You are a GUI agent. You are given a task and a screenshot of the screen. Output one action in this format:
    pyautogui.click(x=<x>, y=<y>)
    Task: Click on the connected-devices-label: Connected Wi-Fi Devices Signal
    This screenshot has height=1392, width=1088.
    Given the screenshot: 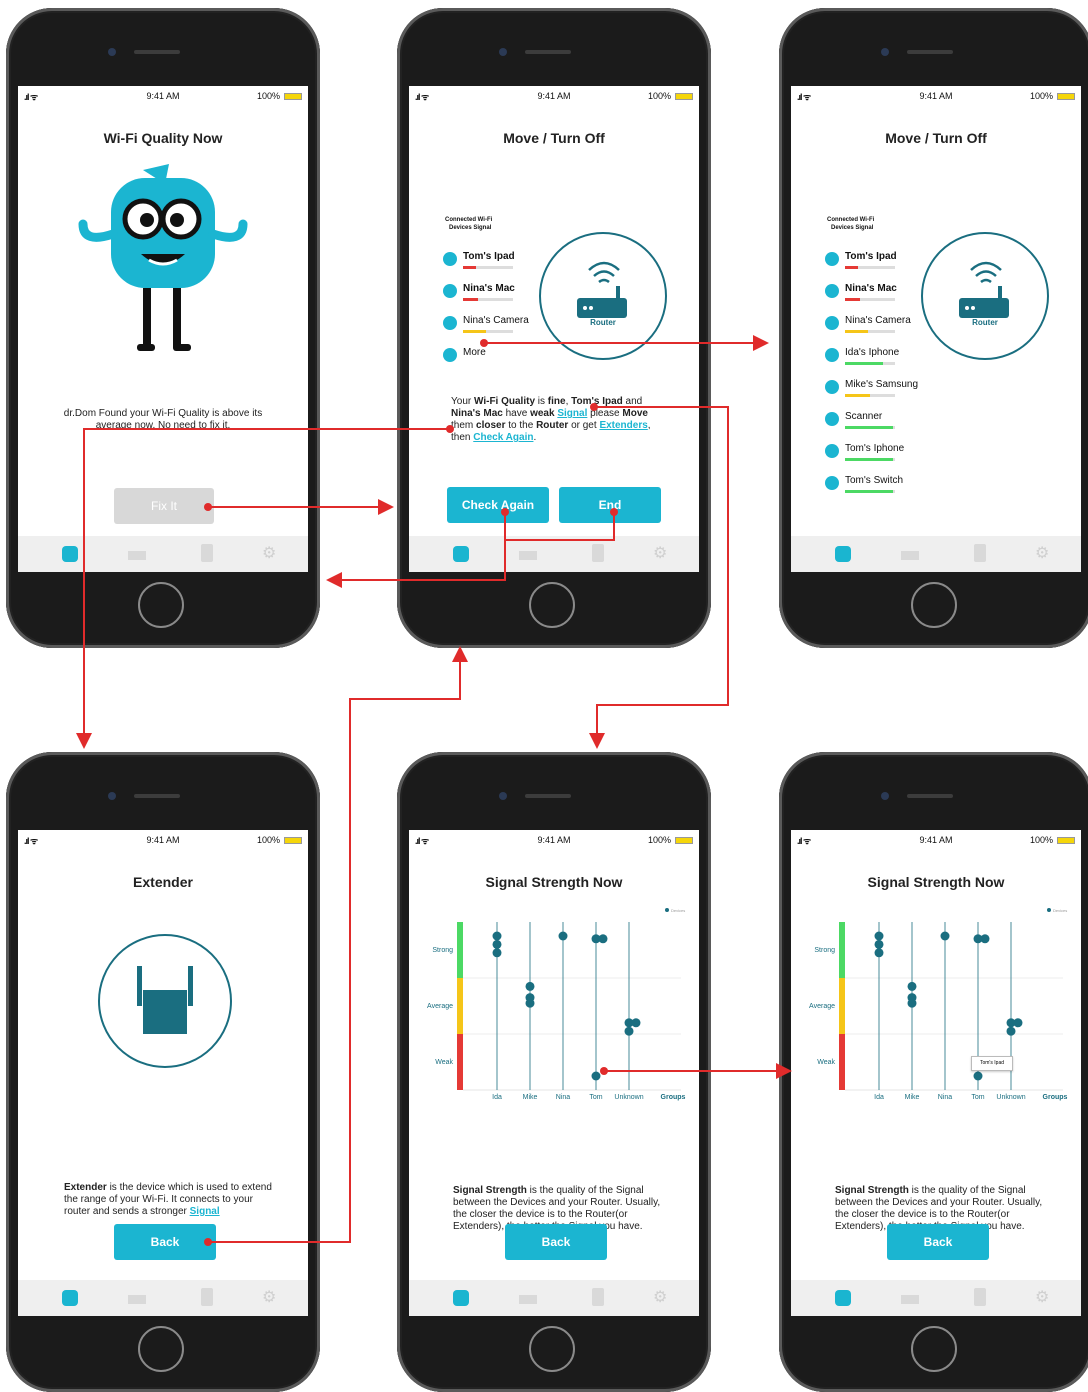 What is the action you would take?
    pyautogui.click(x=468, y=224)
    